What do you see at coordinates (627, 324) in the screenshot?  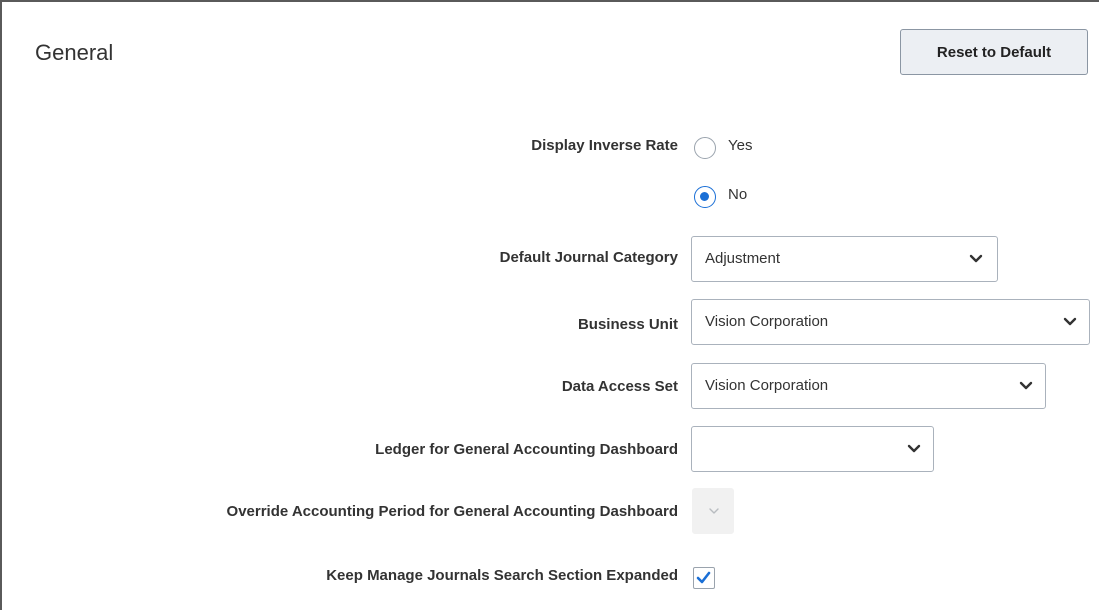 I see `business-unit-label: Business Unit` at bounding box center [627, 324].